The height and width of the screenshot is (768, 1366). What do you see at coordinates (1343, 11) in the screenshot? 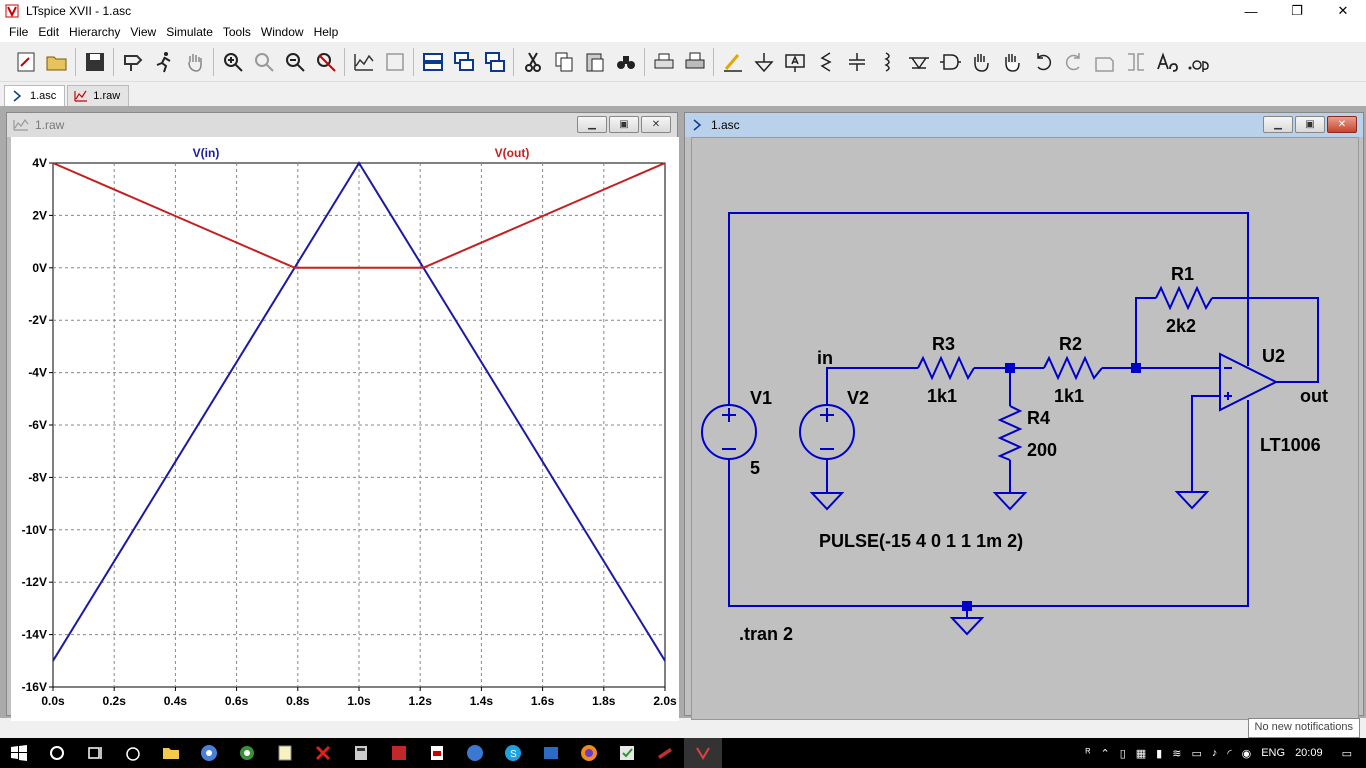
I see `close-button: ✕` at bounding box center [1343, 11].